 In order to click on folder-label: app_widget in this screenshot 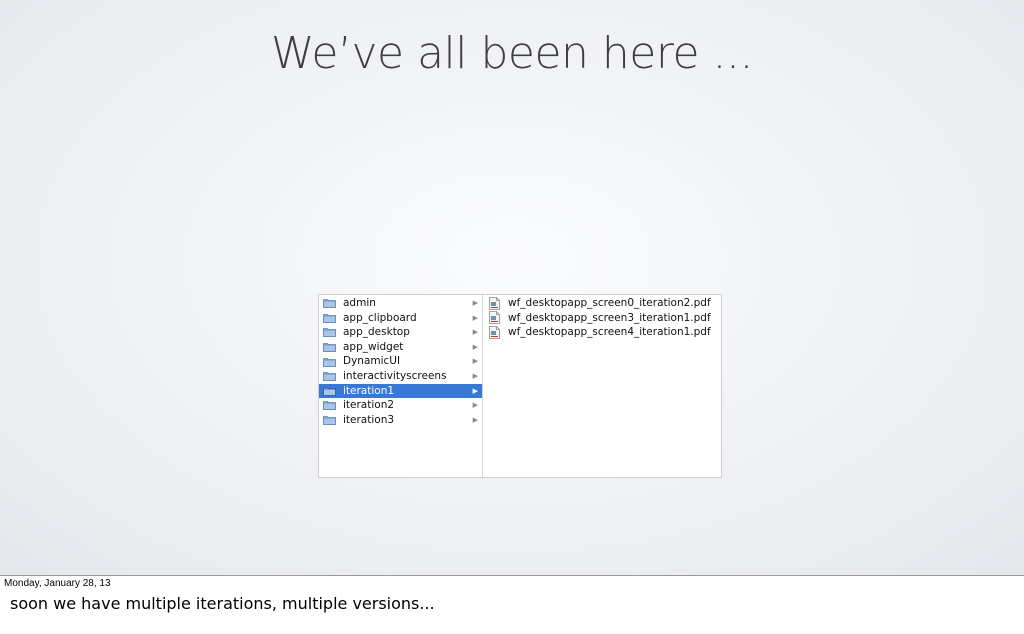, I will do `click(373, 346)`.